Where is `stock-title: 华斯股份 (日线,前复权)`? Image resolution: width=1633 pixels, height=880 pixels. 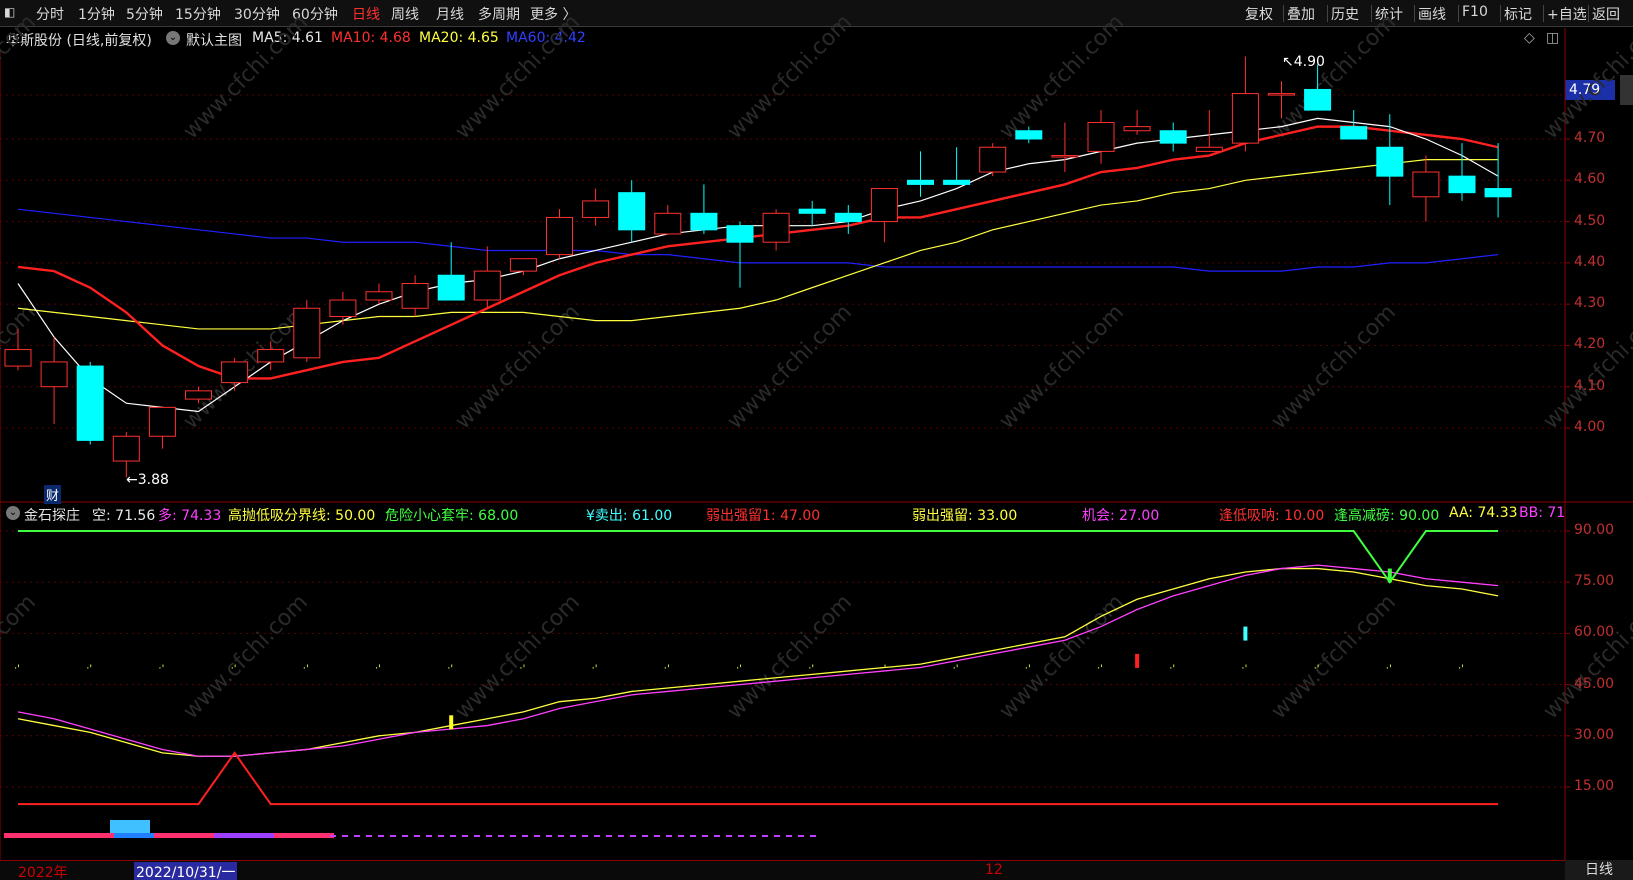 stock-title: 华斯股份 (日线,前复权) is located at coordinates (79, 40).